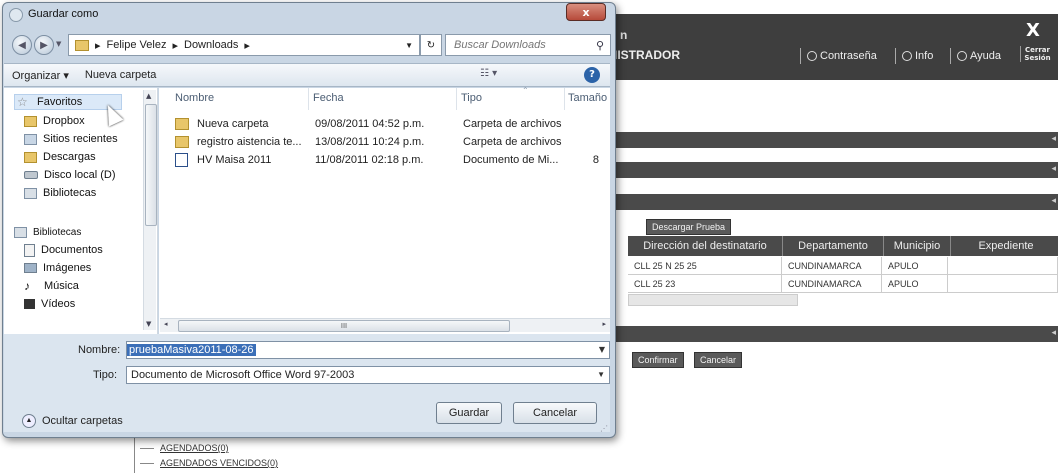 The width and height of the screenshot is (1058, 473). What do you see at coordinates (838, 56) in the screenshot?
I see `nav-change-password: Contraseña` at bounding box center [838, 56].